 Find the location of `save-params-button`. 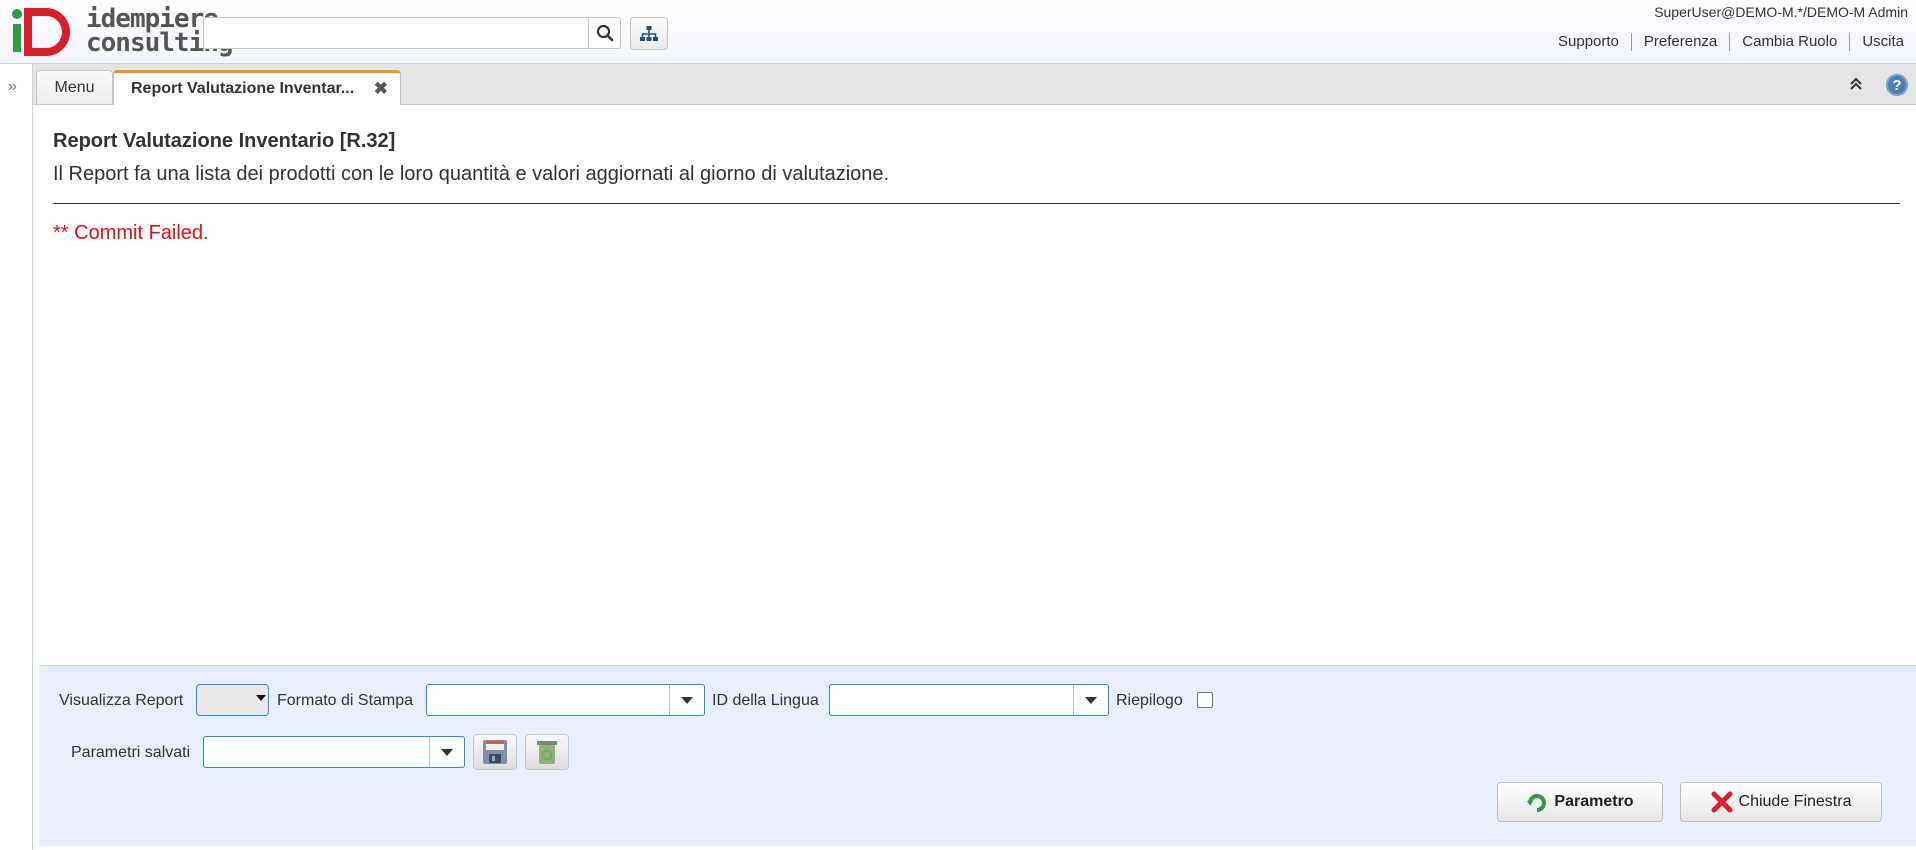

save-params-button is located at coordinates (495, 752).